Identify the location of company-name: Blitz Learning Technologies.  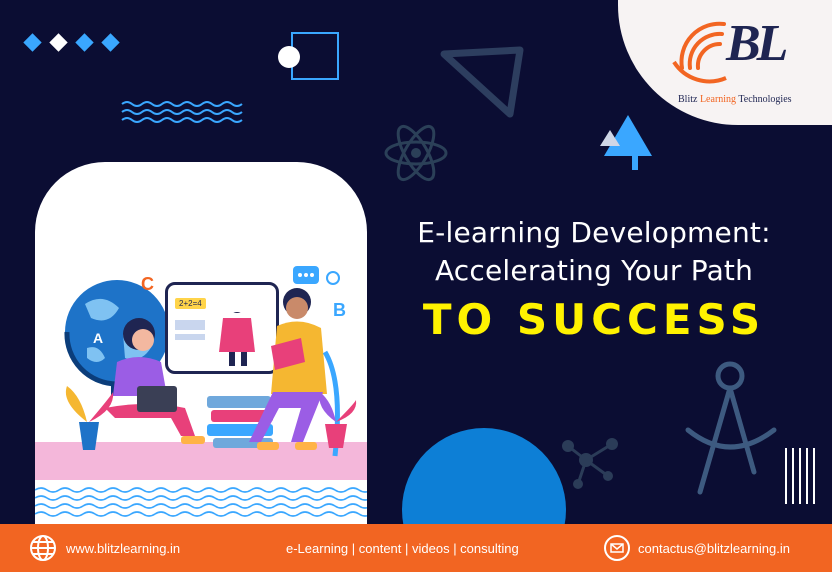
(735, 99).